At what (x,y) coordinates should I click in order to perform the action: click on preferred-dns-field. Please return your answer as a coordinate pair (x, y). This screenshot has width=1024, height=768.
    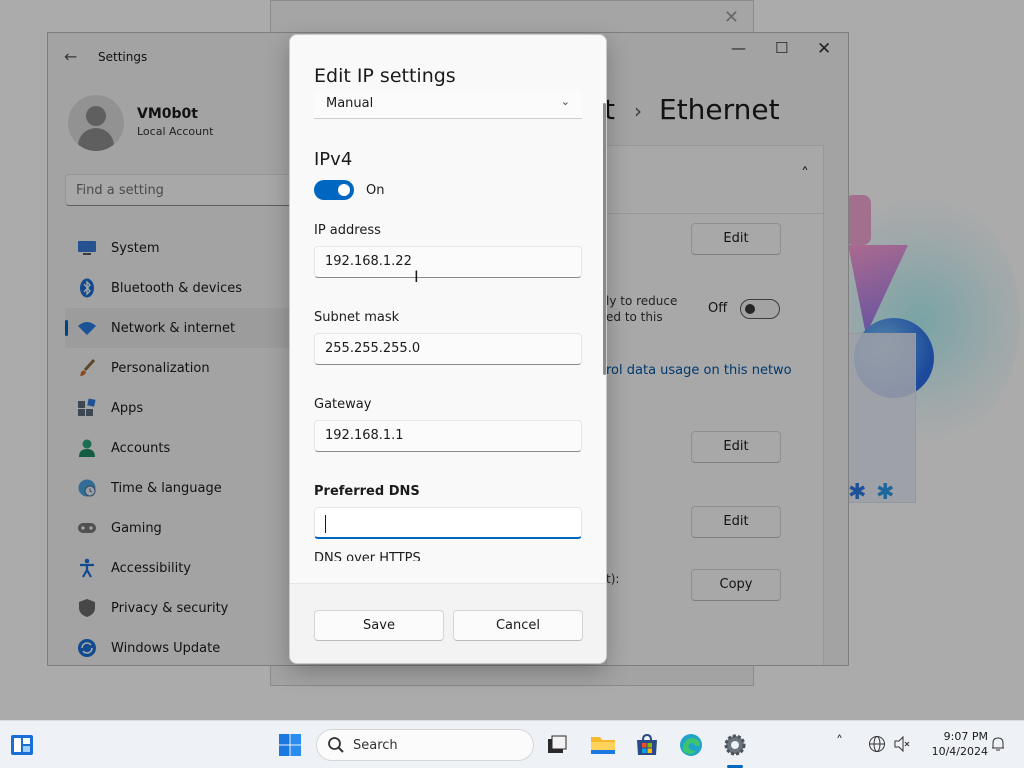
    Looking at the image, I should click on (448, 523).